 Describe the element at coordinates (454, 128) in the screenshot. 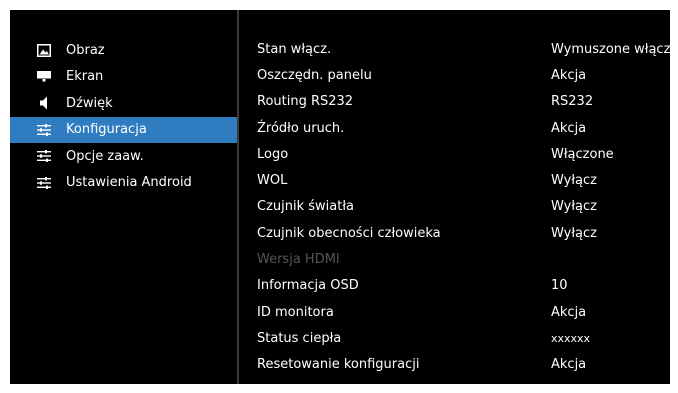

I see `setting-row-zrodlo-uruch: Źródło uruch. Akcja` at that location.